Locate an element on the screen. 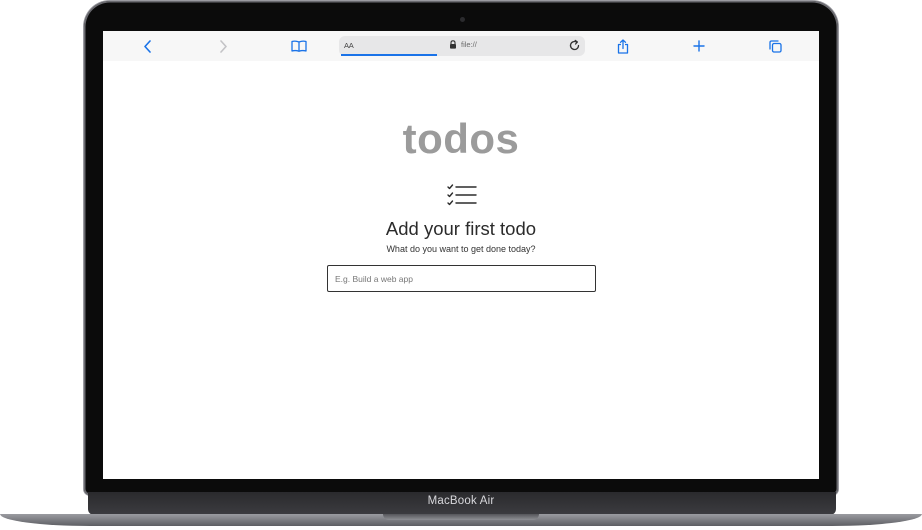 The height and width of the screenshot is (530, 922). back-button is located at coordinates (147, 46).